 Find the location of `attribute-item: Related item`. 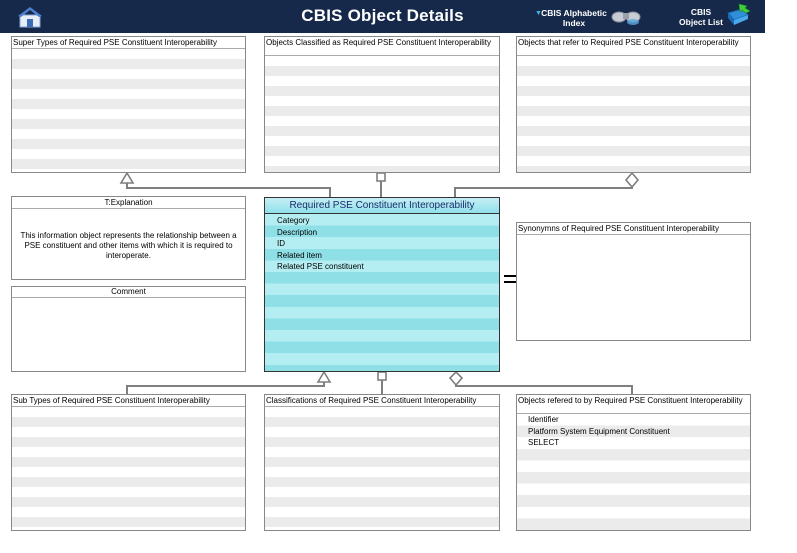

attribute-item: Related item is located at coordinates (382, 256).